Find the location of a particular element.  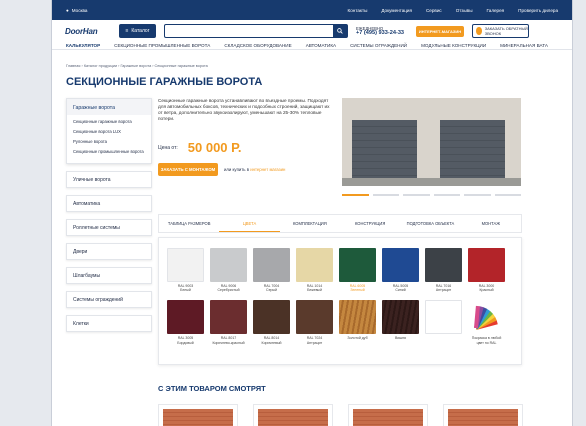

color-swatch-item: RAL 3005 Бордовый is located at coordinates (185, 322).